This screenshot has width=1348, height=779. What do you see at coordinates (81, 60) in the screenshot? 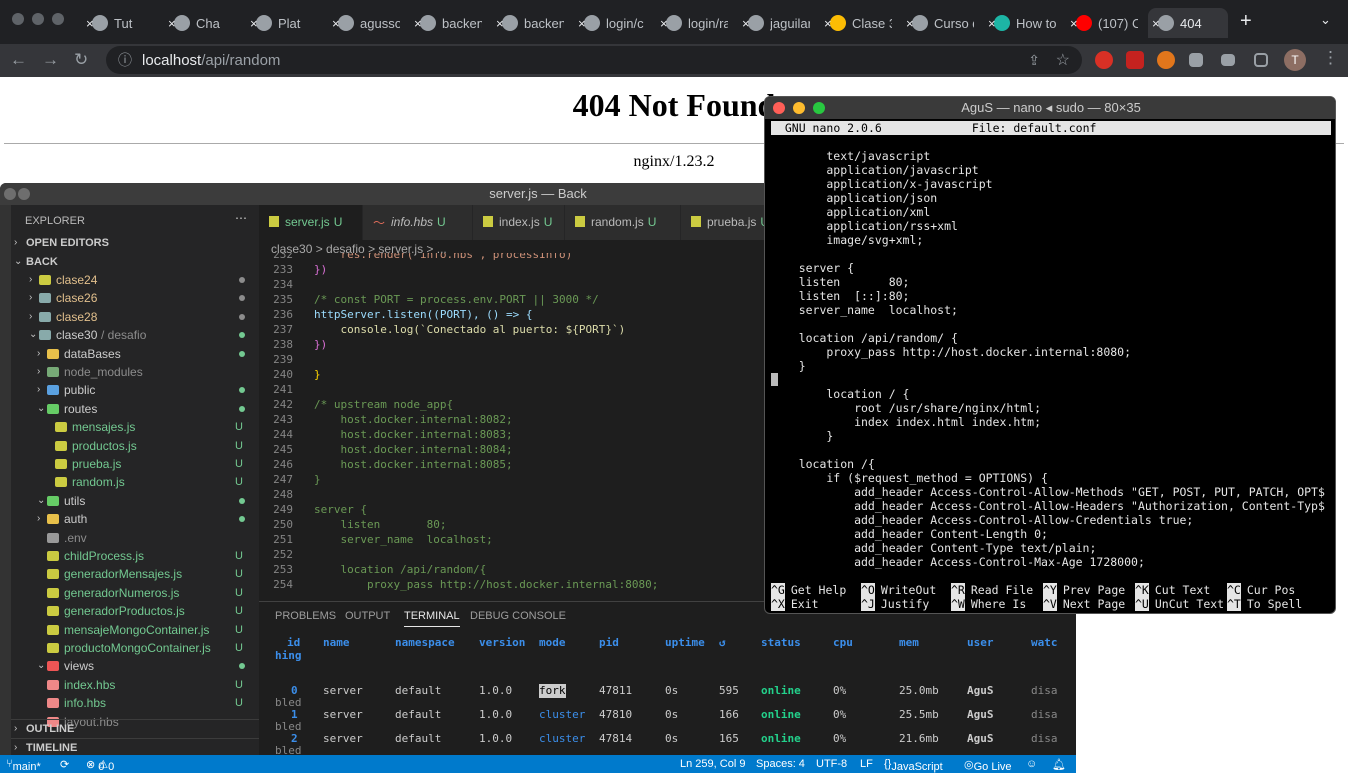
I see `reload-icon: ↻` at bounding box center [81, 60].